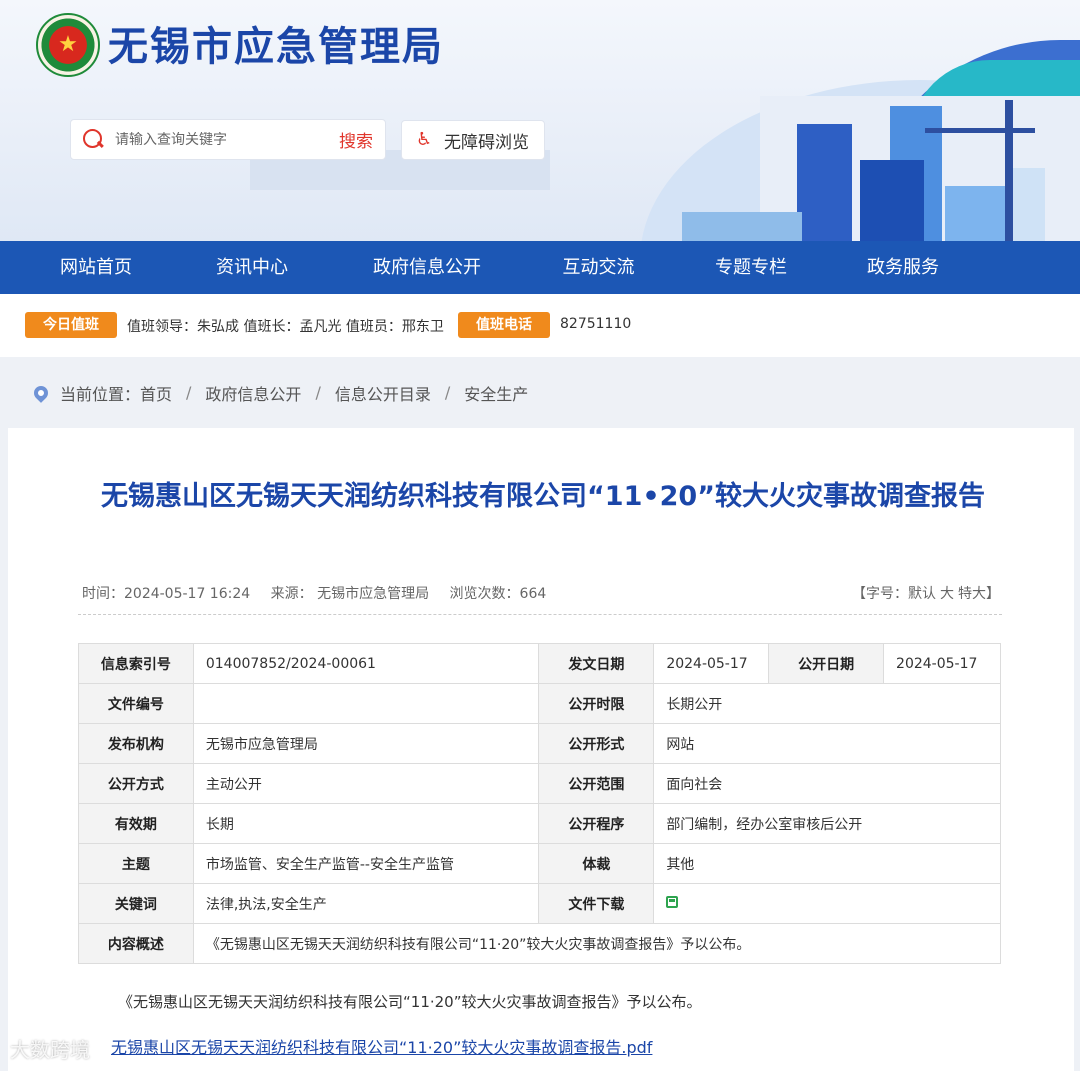  I want to click on wheelchair-icon: ♿, so click(424, 139).